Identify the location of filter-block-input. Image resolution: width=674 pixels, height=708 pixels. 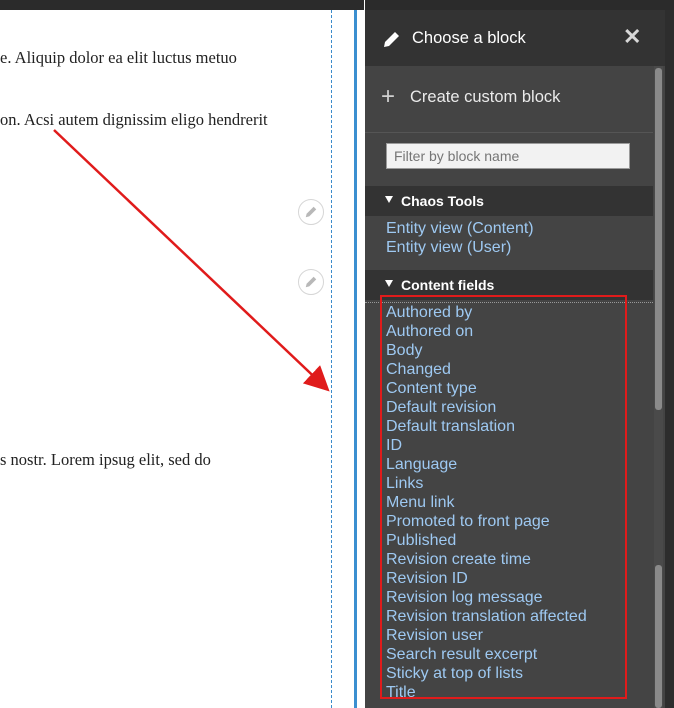
(508, 156).